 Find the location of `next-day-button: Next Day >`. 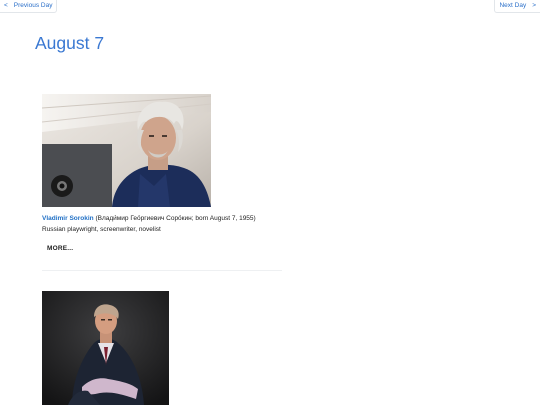

next-day-button: Next Day > is located at coordinates (517, 6).